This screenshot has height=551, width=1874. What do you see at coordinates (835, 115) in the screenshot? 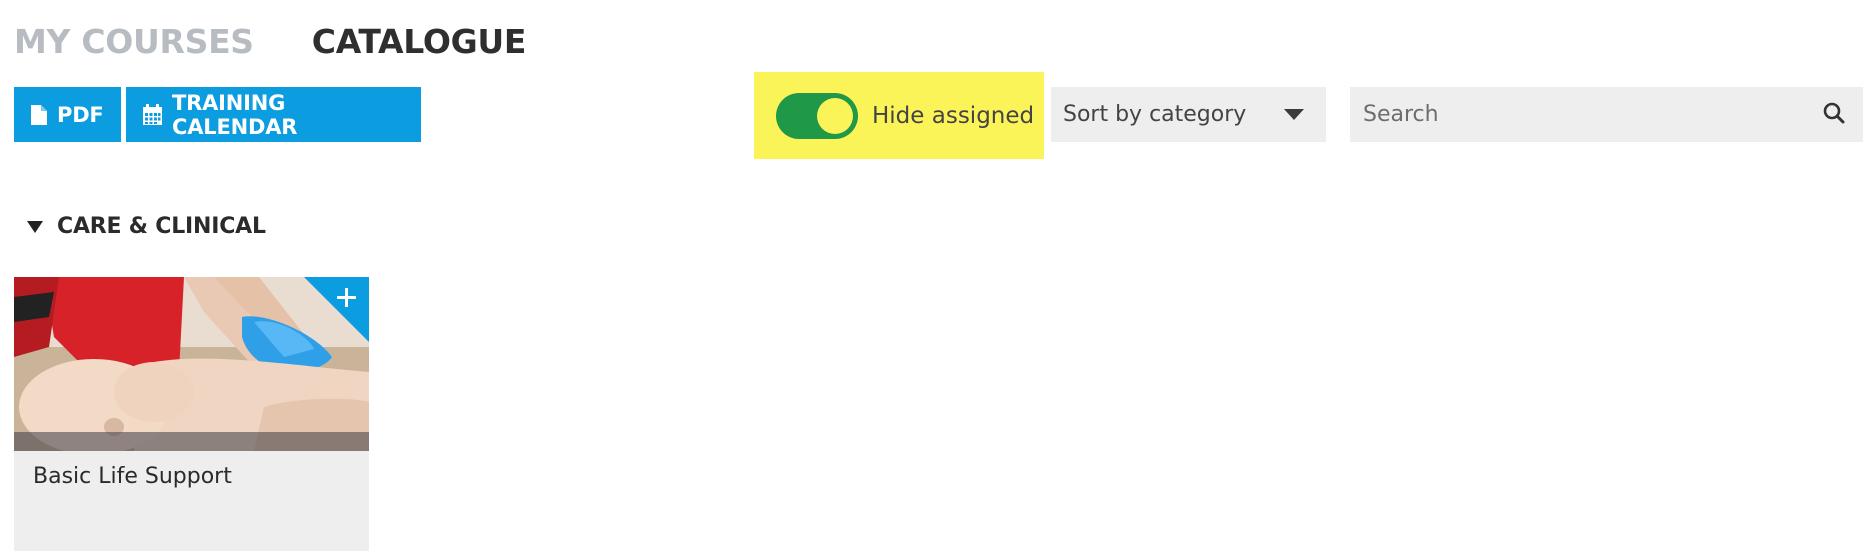
I see `toggle-knob` at bounding box center [835, 115].